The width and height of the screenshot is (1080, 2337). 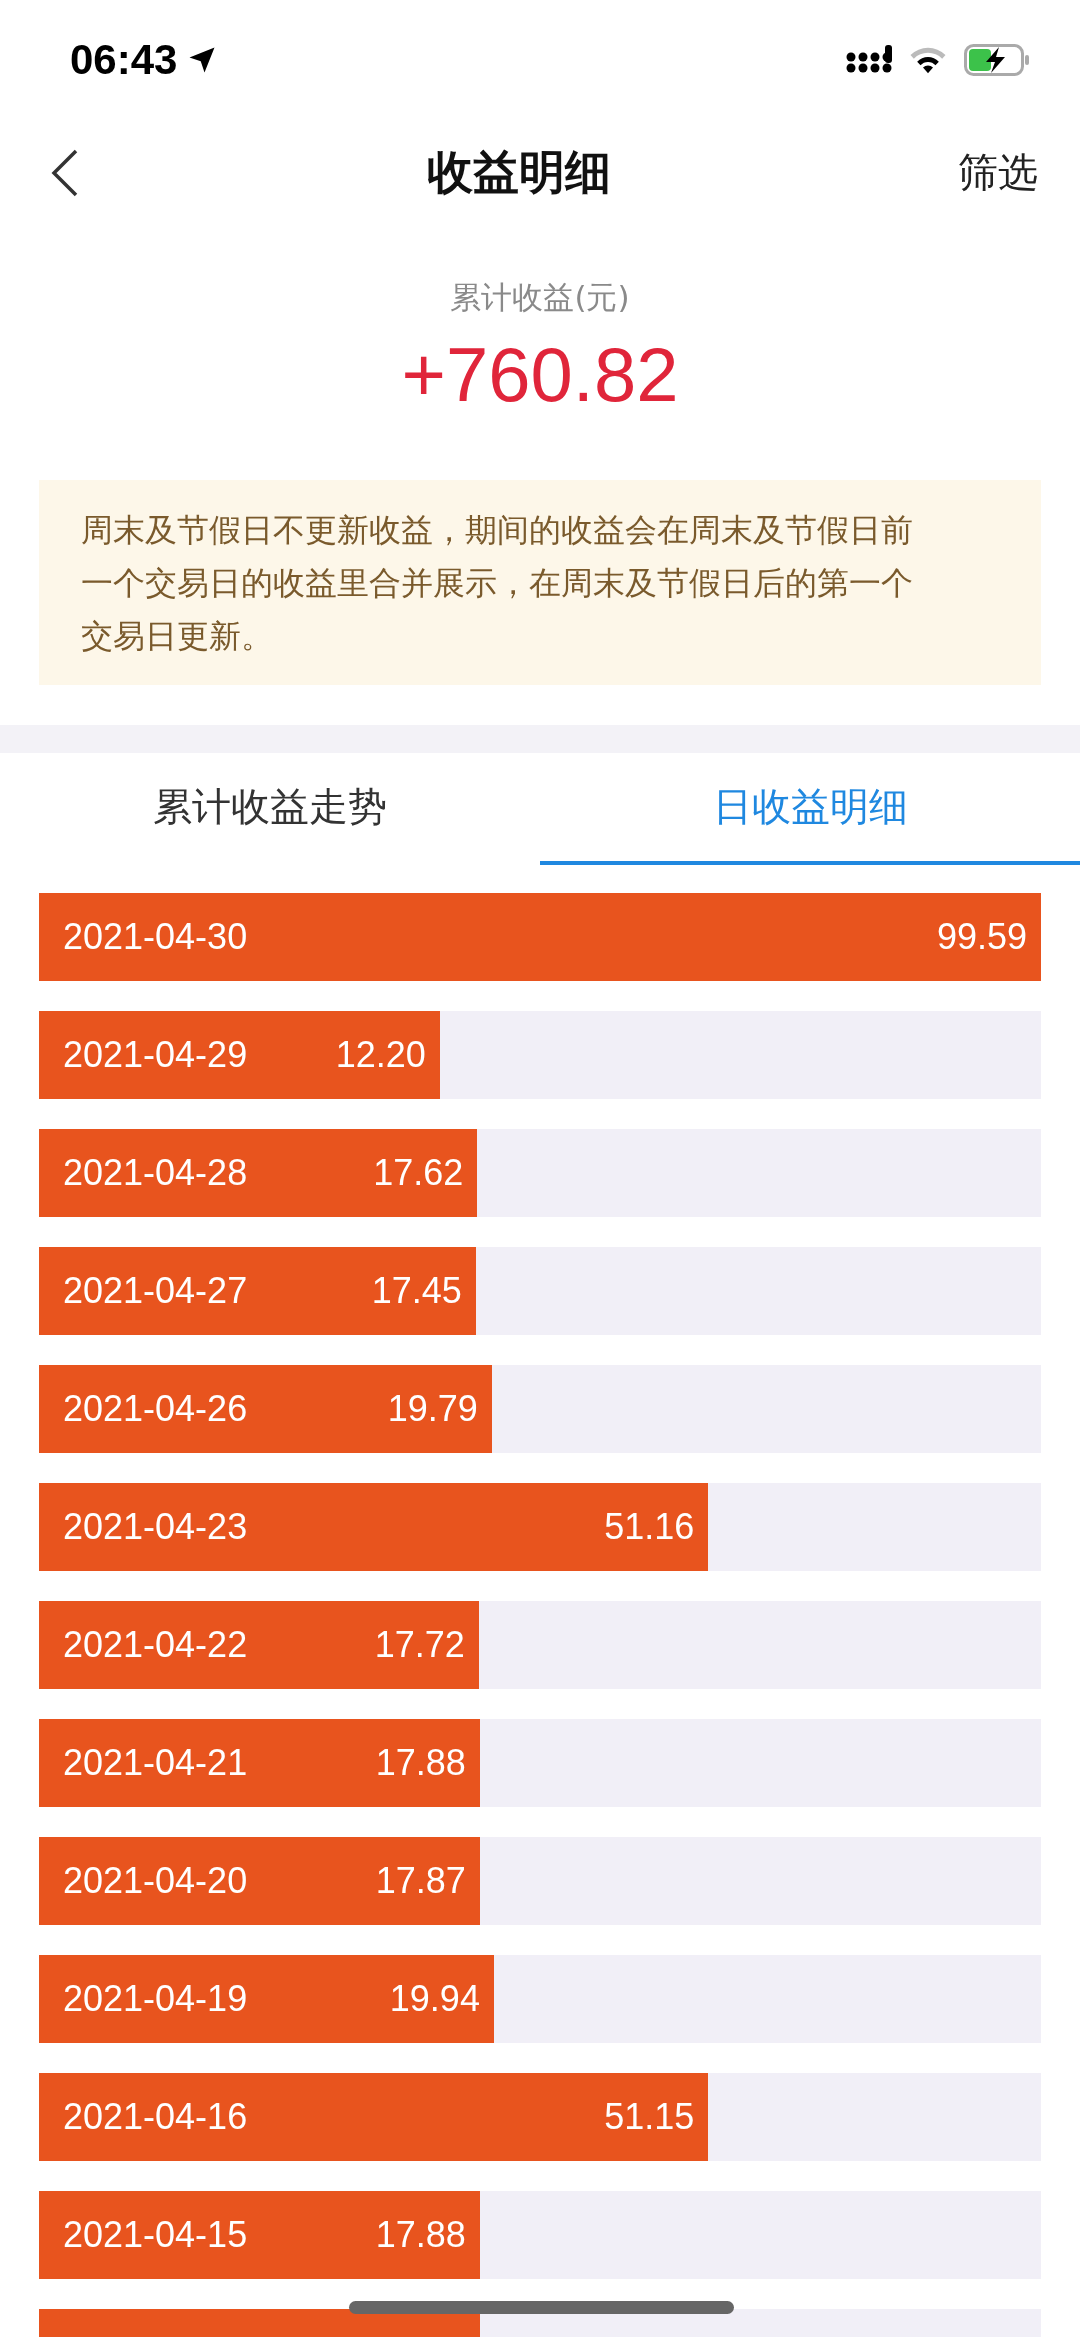 I want to click on date-label: 2021-04-23, so click(x=155, y=1527).